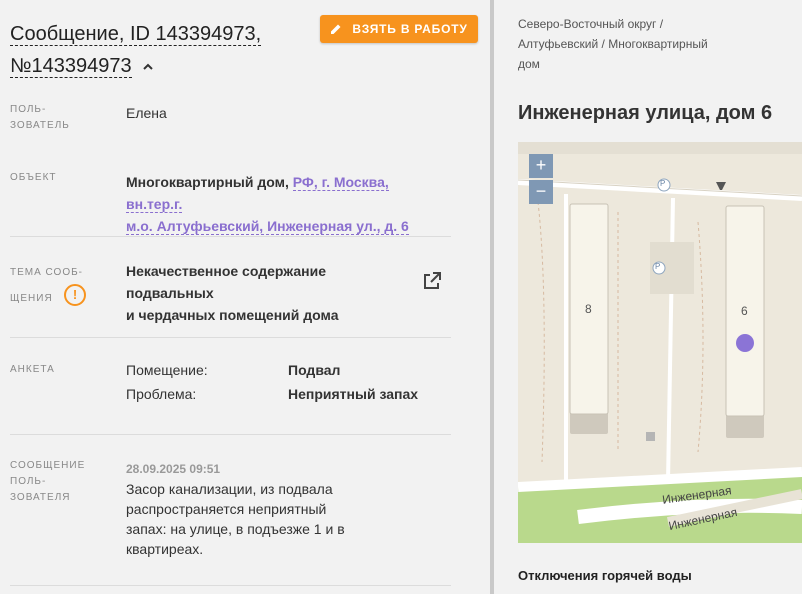 This screenshot has height=594, width=802. What do you see at coordinates (588, 309) in the screenshot?
I see `building-label-8: 8` at bounding box center [588, 309].